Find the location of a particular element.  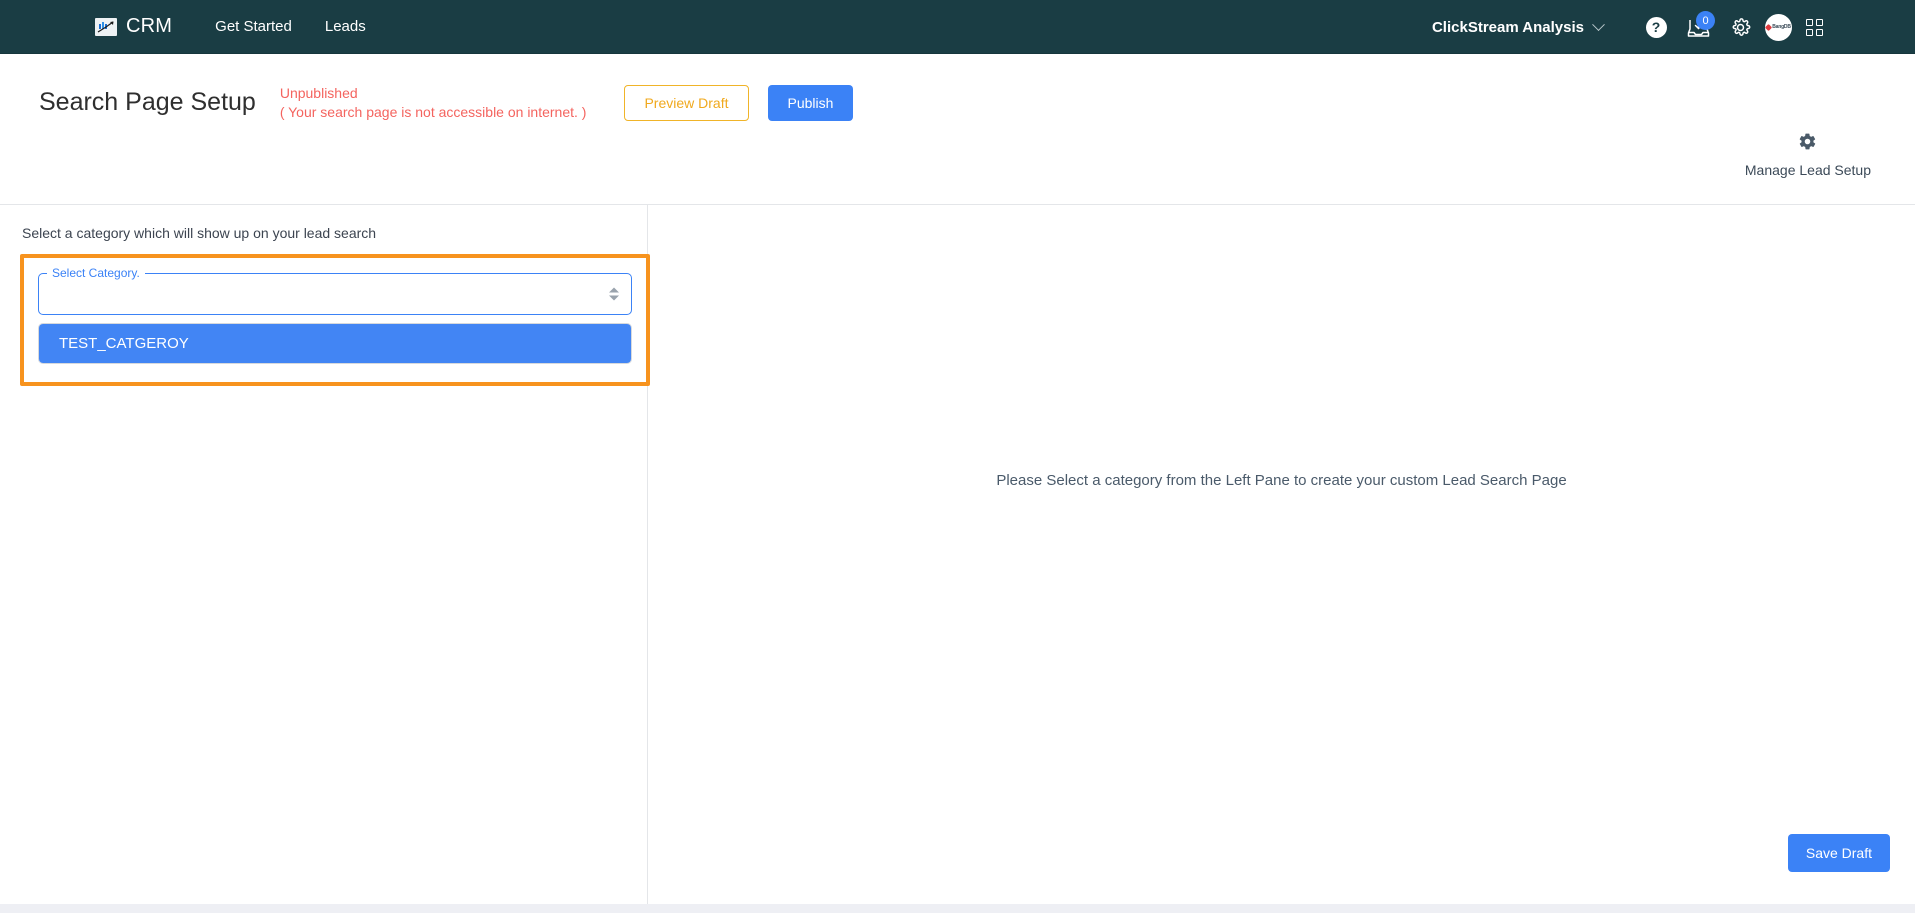

help-icon: ? is located at coordinates (1656, 27).